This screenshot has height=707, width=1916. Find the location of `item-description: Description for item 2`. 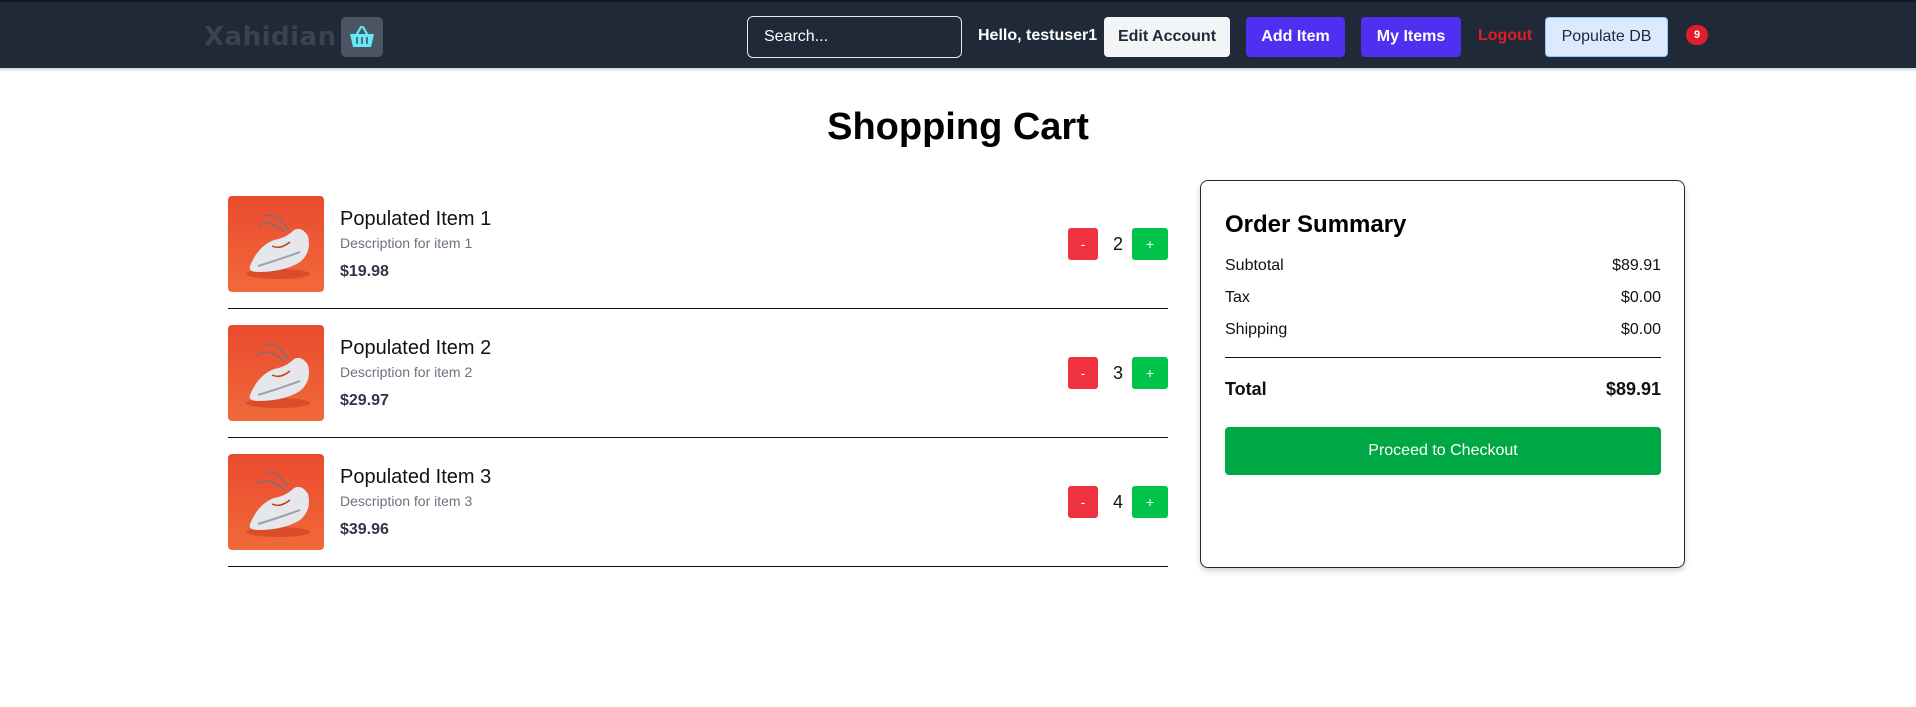

item-description: Description for item 2 is located at coordinates (406, 372).